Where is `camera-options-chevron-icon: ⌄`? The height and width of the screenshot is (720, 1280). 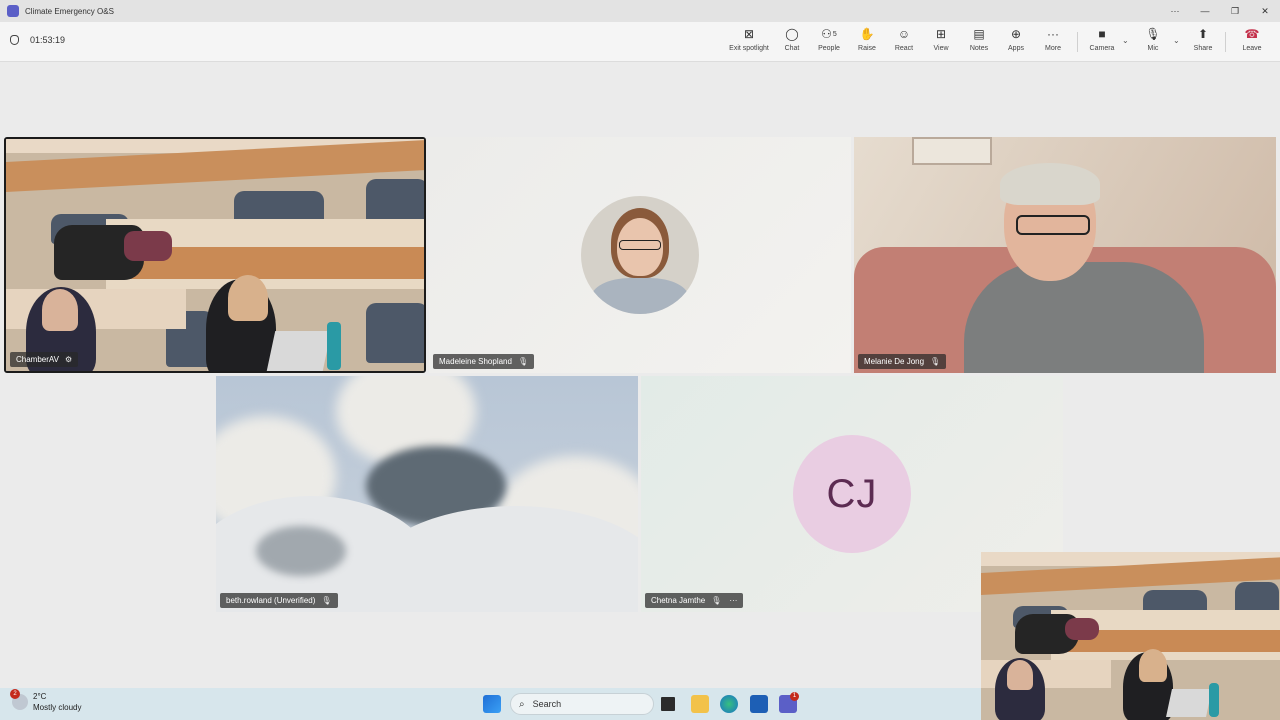
camera-options-chevron-icon: ⌄ is located at coordinates (1125, 40).